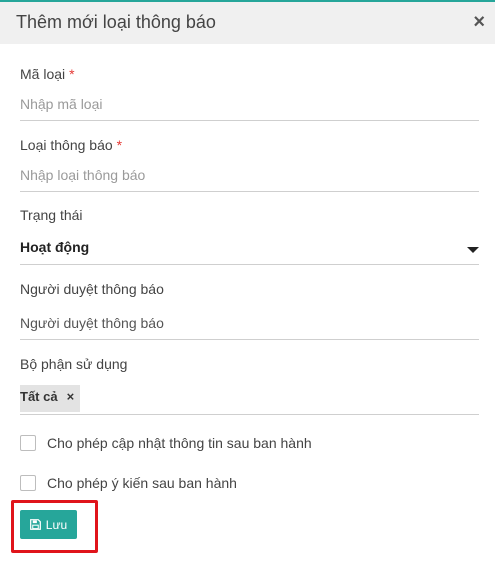 This screenshot has width=495, height=570. I want to click on modal-title: Thêm mới loại thông báo, so click(116, 22).